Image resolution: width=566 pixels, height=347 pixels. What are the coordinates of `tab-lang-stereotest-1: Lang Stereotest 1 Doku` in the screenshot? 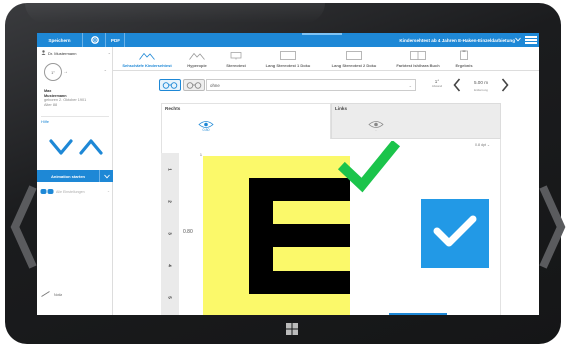 It's located at (288, 59).